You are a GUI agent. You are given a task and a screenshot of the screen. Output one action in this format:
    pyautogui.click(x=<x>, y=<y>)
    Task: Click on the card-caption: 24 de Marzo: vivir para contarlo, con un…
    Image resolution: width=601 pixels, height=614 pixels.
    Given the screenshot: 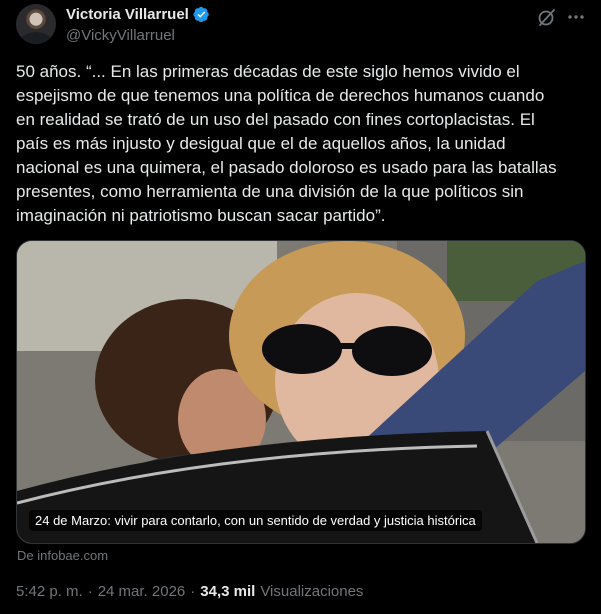 What is the action you would take?
    pyautogui.click(x=255, y=520)
    